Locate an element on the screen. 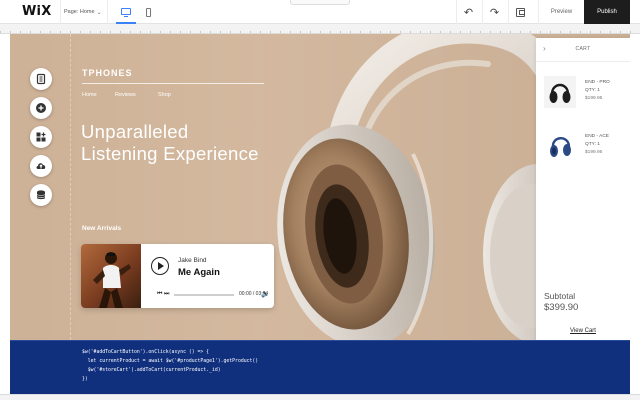  mobile-view-button is located at coordinates (148, 12).